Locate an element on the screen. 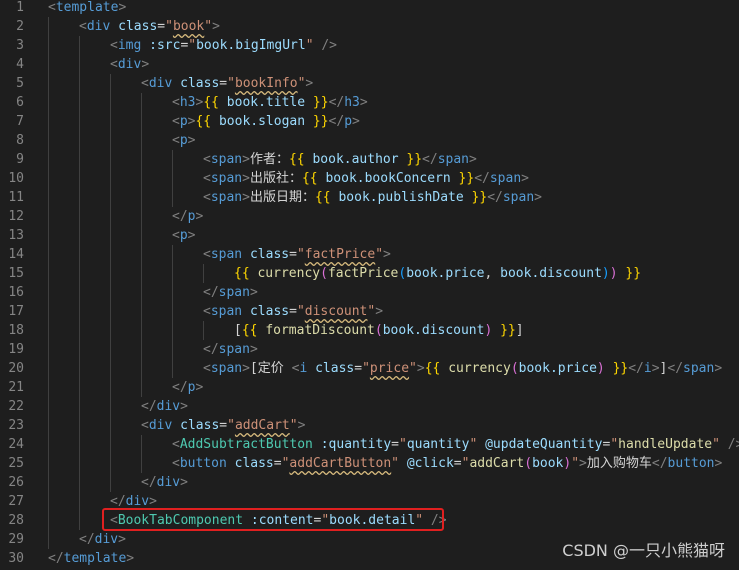 The height and width of the screenshot is (570, 739). code-text: <span>出版社：{{ book.bookConcern }}</span> is located at coordinates (366, 178).